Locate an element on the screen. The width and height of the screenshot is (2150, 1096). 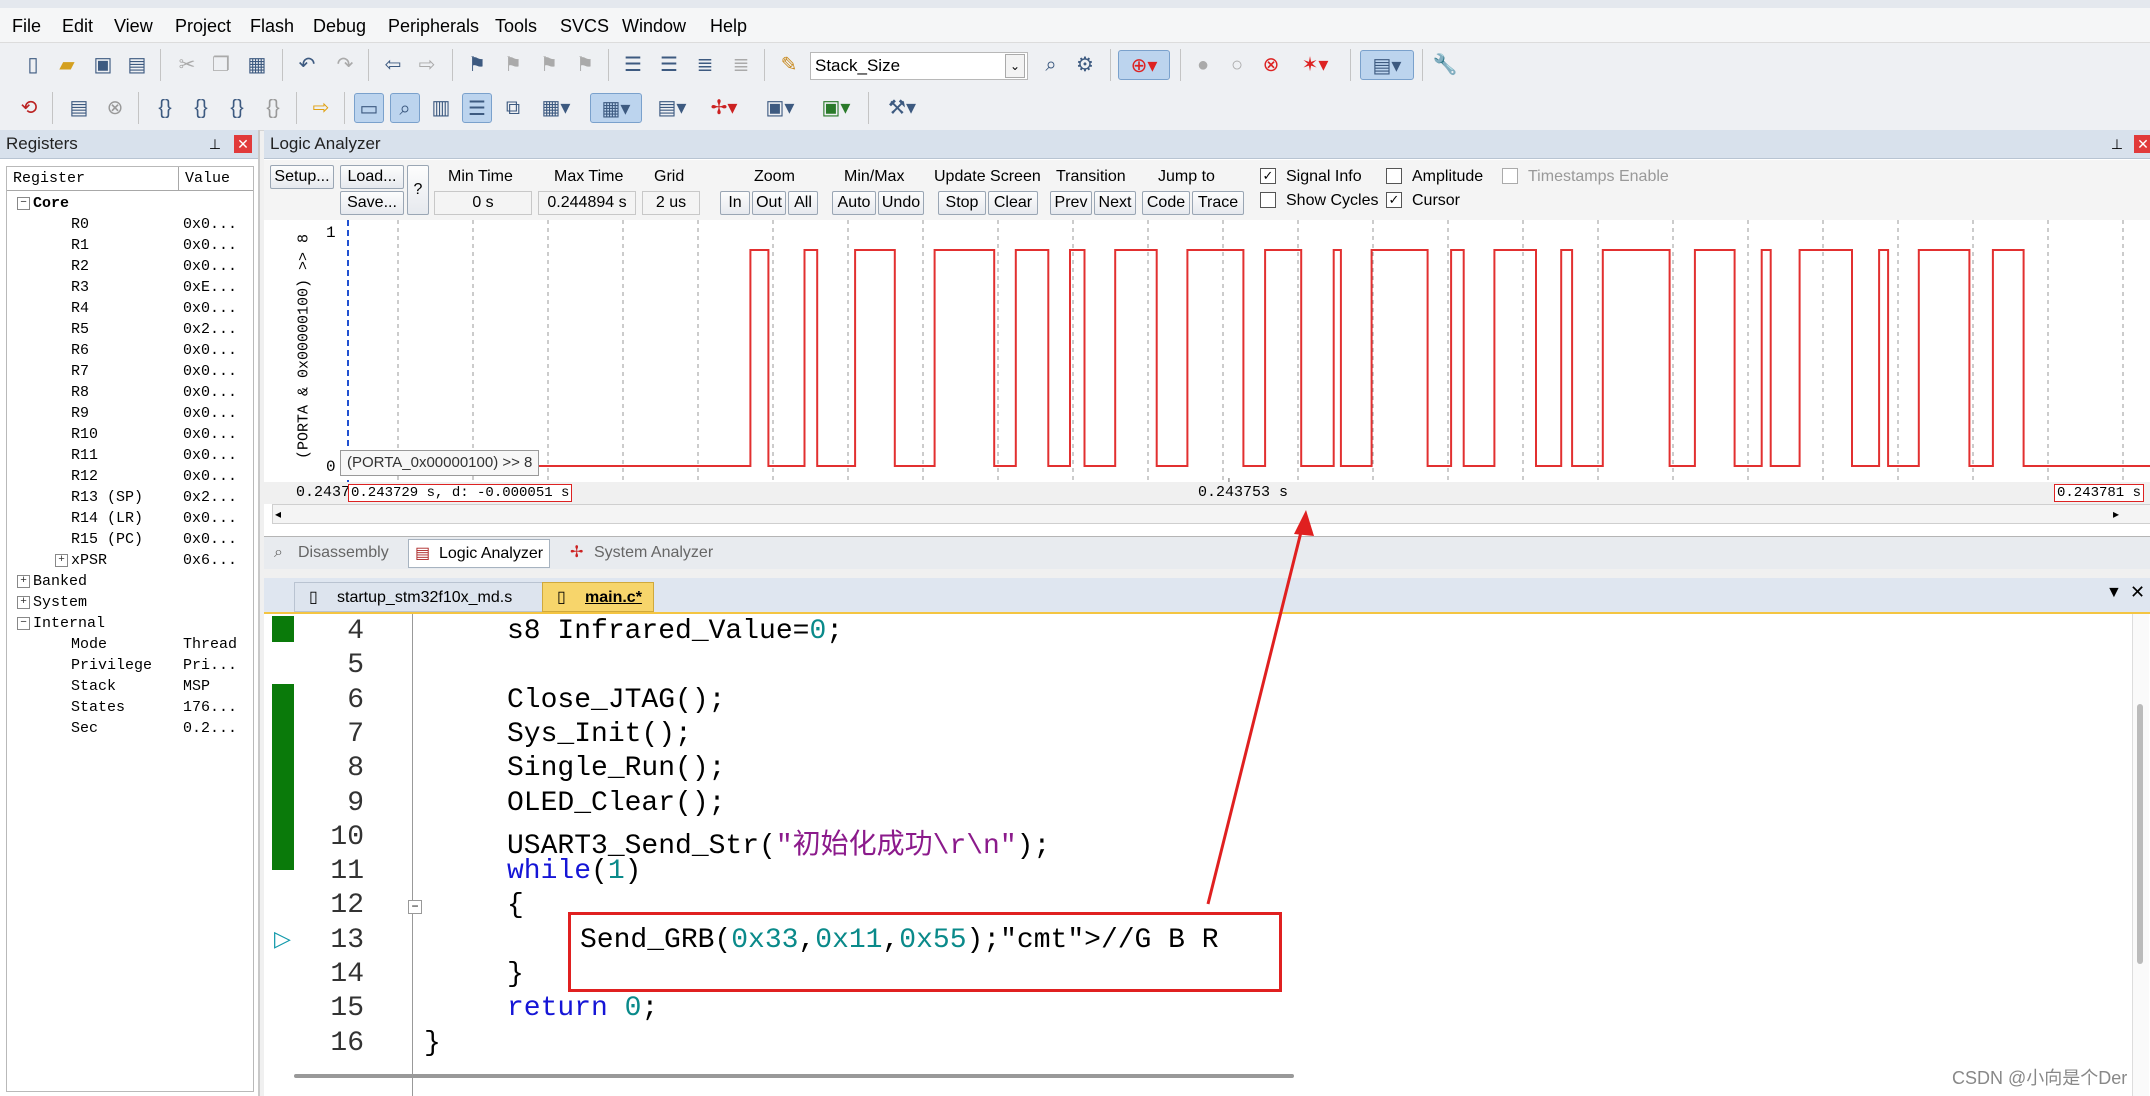
analysis-window-icon: ✢▾ is located at coordinates (724, 108).